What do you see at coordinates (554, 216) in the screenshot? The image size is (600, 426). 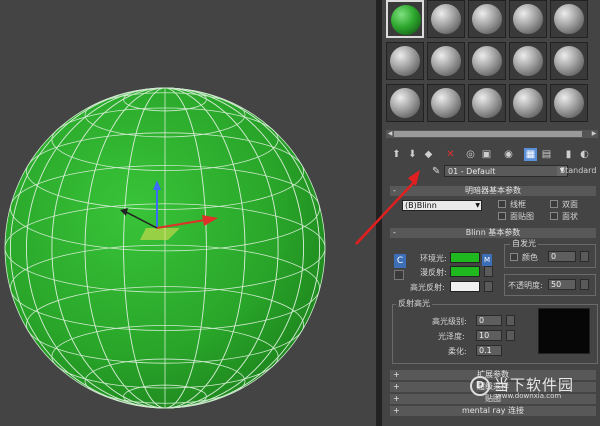 I see `faceted-checkbox` at bounding box center [554, 216].